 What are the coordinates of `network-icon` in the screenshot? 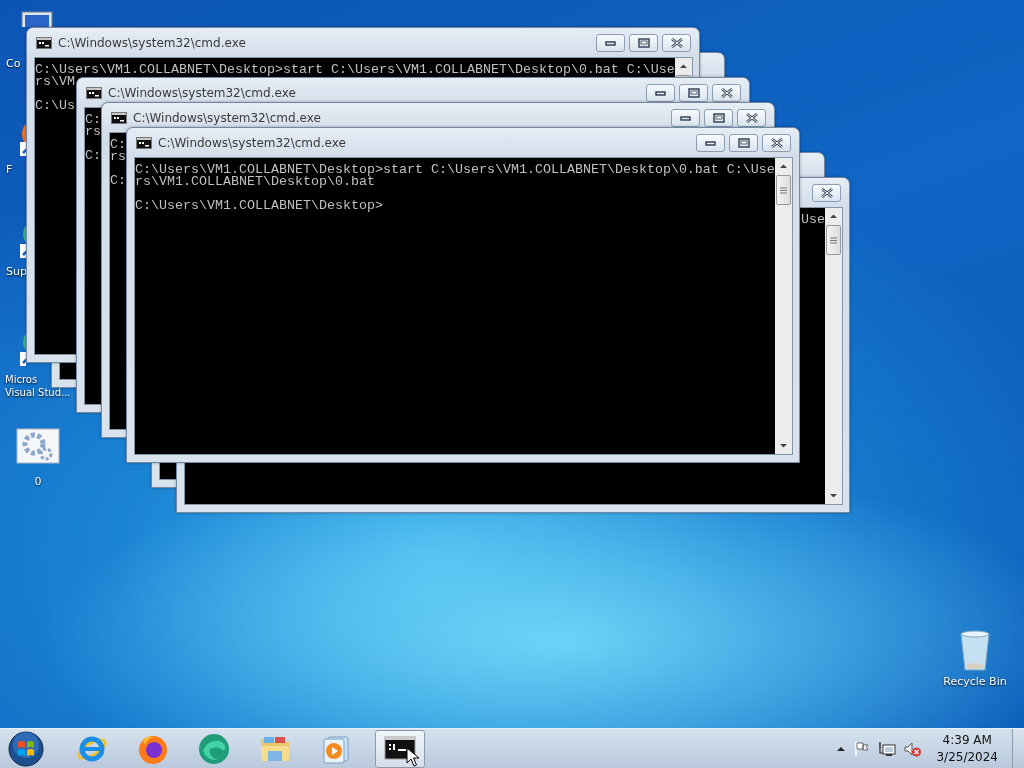 It's located at (887, 748).